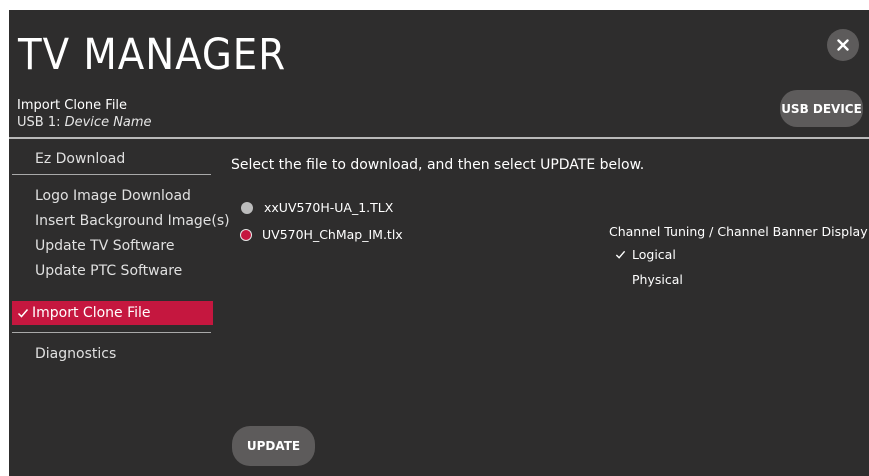  Describe the element at coordinates (439, 138) in the screenshot. I see `header-divider` at that location.